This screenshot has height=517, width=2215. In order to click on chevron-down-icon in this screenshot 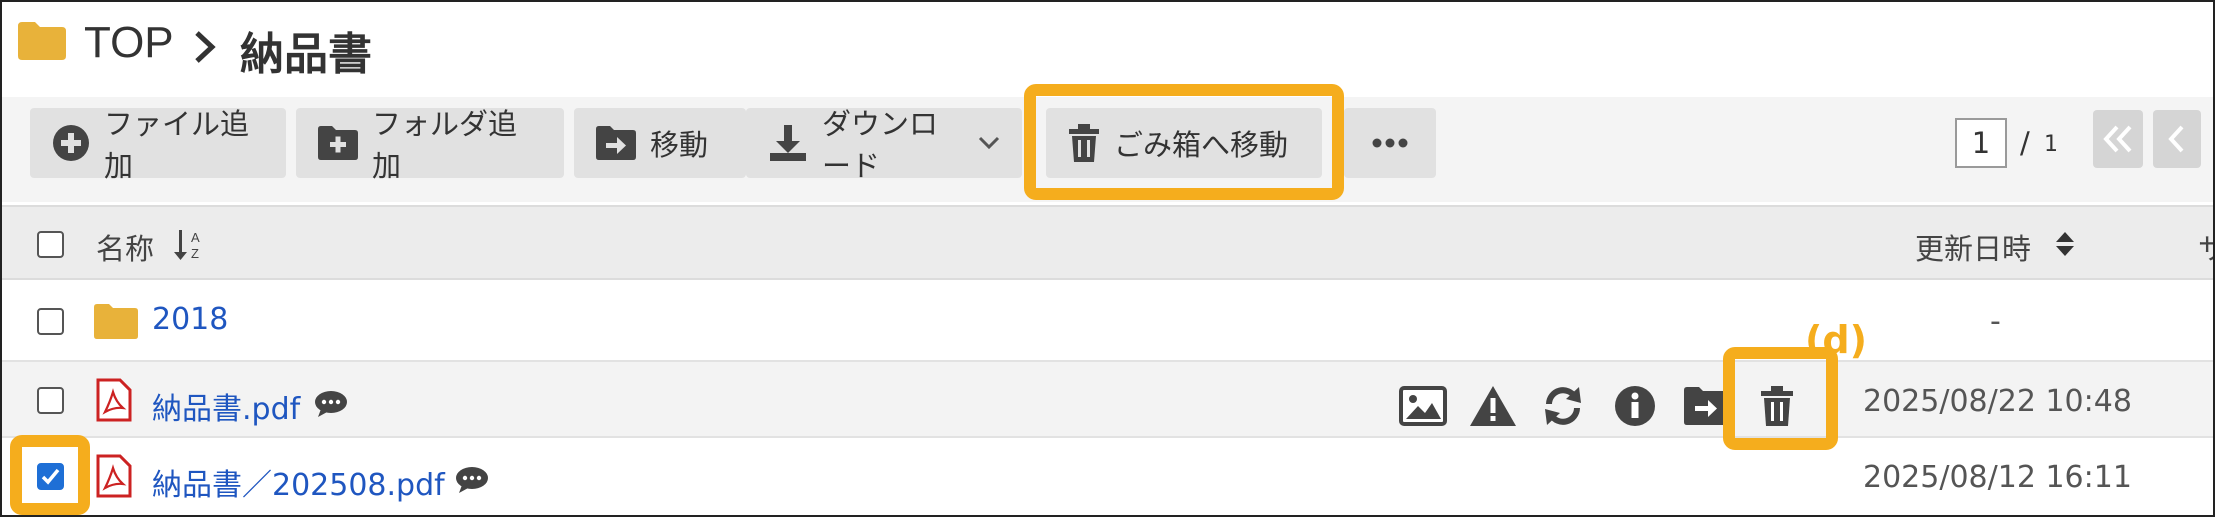, I will do `click(989, 143)`.